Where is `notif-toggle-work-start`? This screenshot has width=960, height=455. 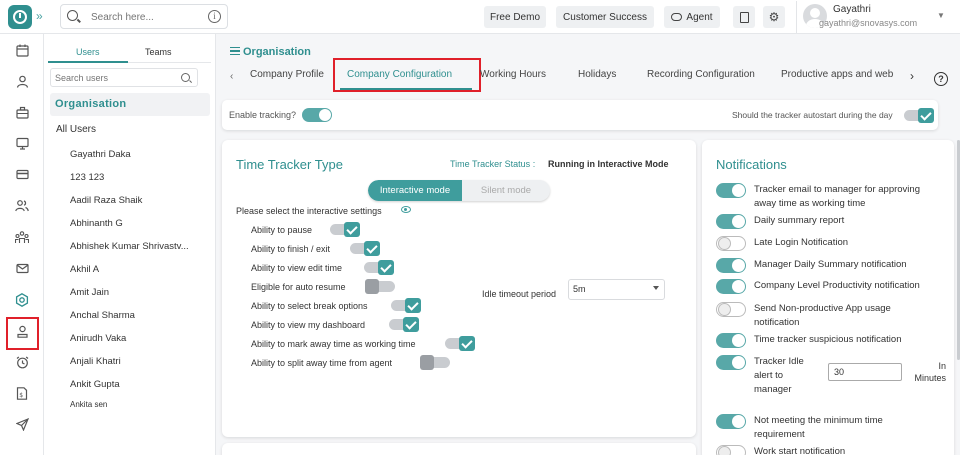 notif-toggle-work-start is located at coordinates (731, 450).